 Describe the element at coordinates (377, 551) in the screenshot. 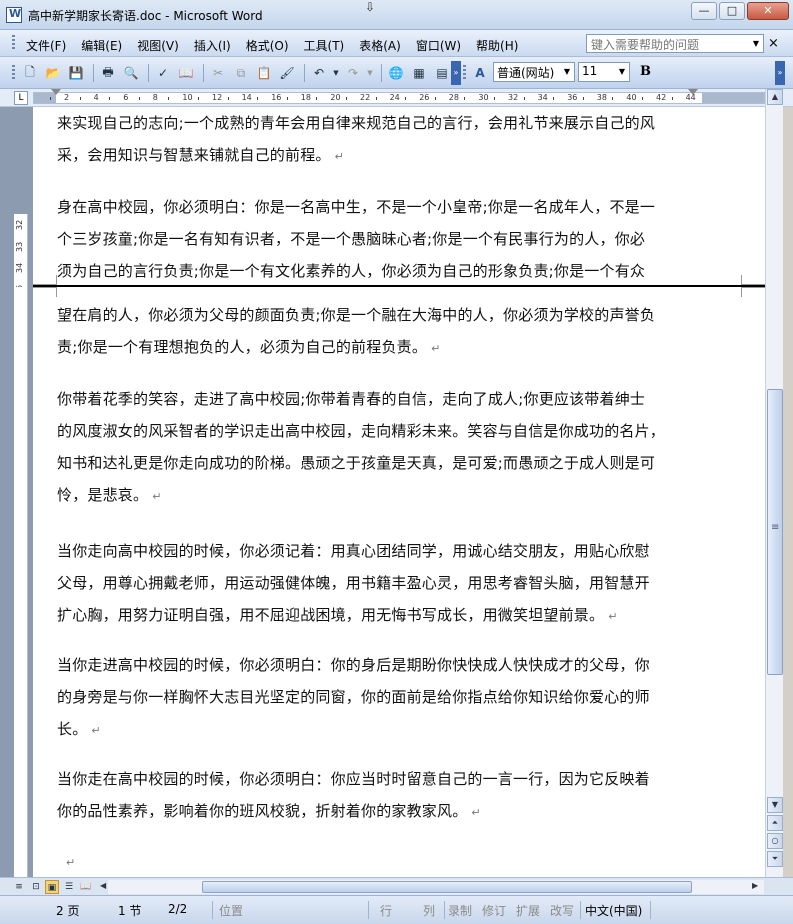

I see `text-line: 当你走向高中校园的时候，你必须记着：用真心团结同学，用诚心结交朋友，用贴心欣慰` at that location.